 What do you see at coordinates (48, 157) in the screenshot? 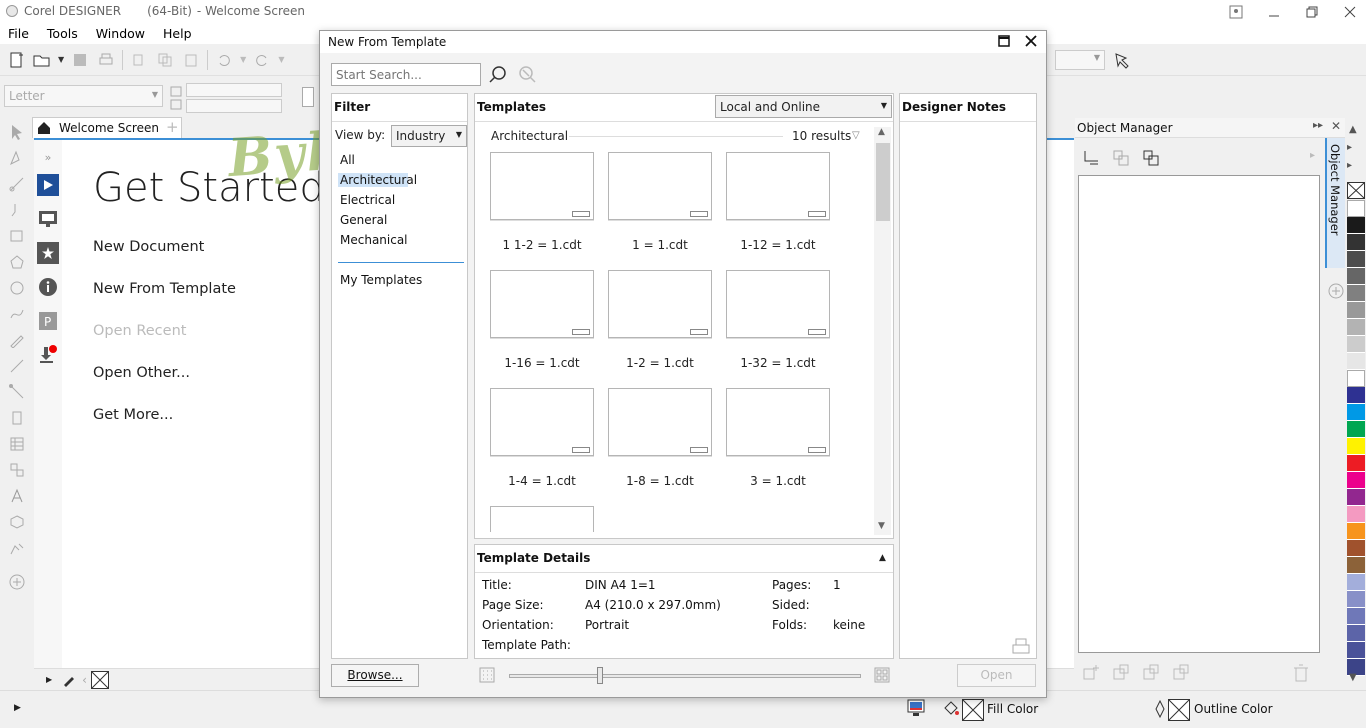
I see `expand-nav-icon: »` at bounding box center [48, 157].